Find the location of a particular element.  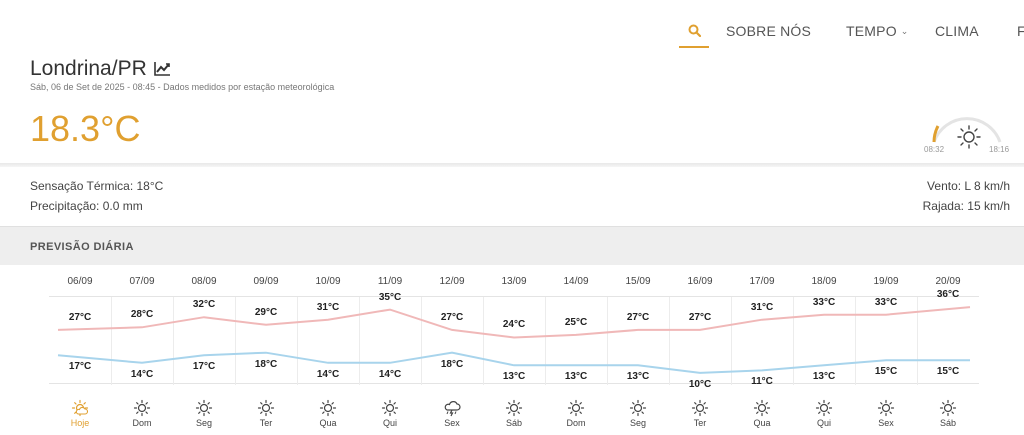

forecast-date: 11/09 is located at coordinates (390, 281).